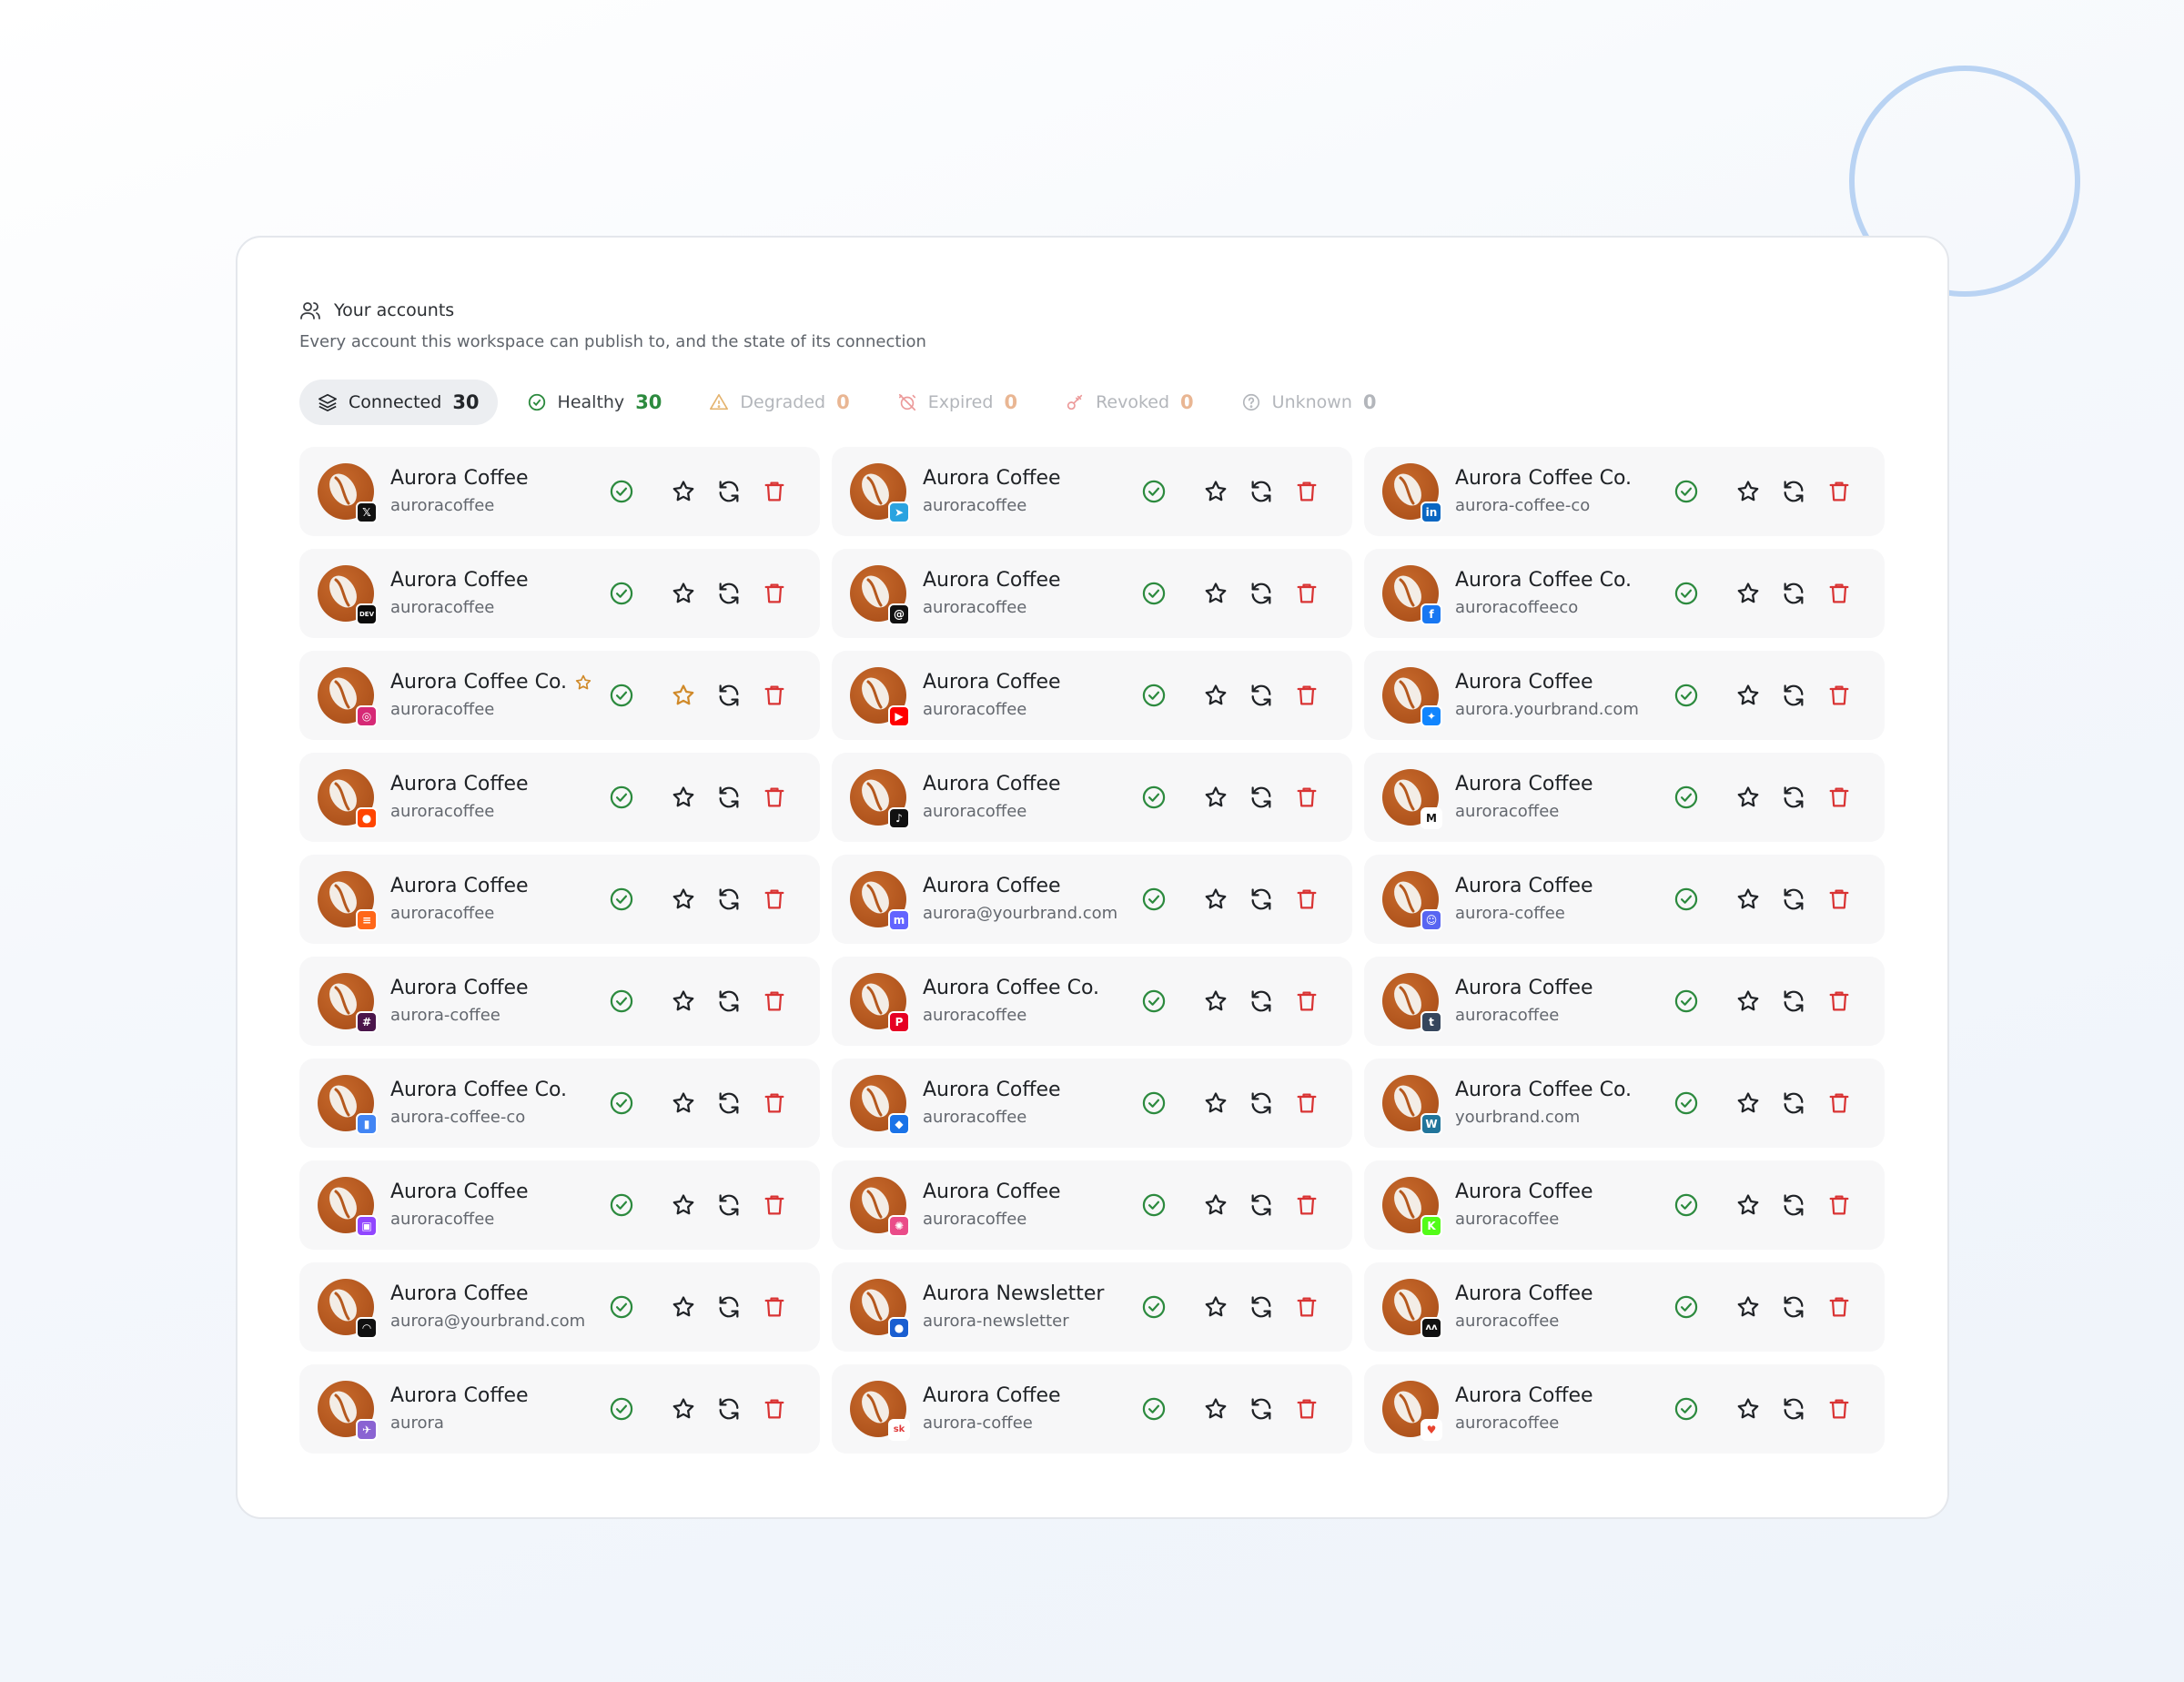 The width and height of the screenshot is (2184, 1682). What do you see at coordinates (1625, 1307) in the screenshot?
I see `account-card-nostr: ʌʌ Aurora Coffee auroracoffee` at bounding box center [1625, 1307].